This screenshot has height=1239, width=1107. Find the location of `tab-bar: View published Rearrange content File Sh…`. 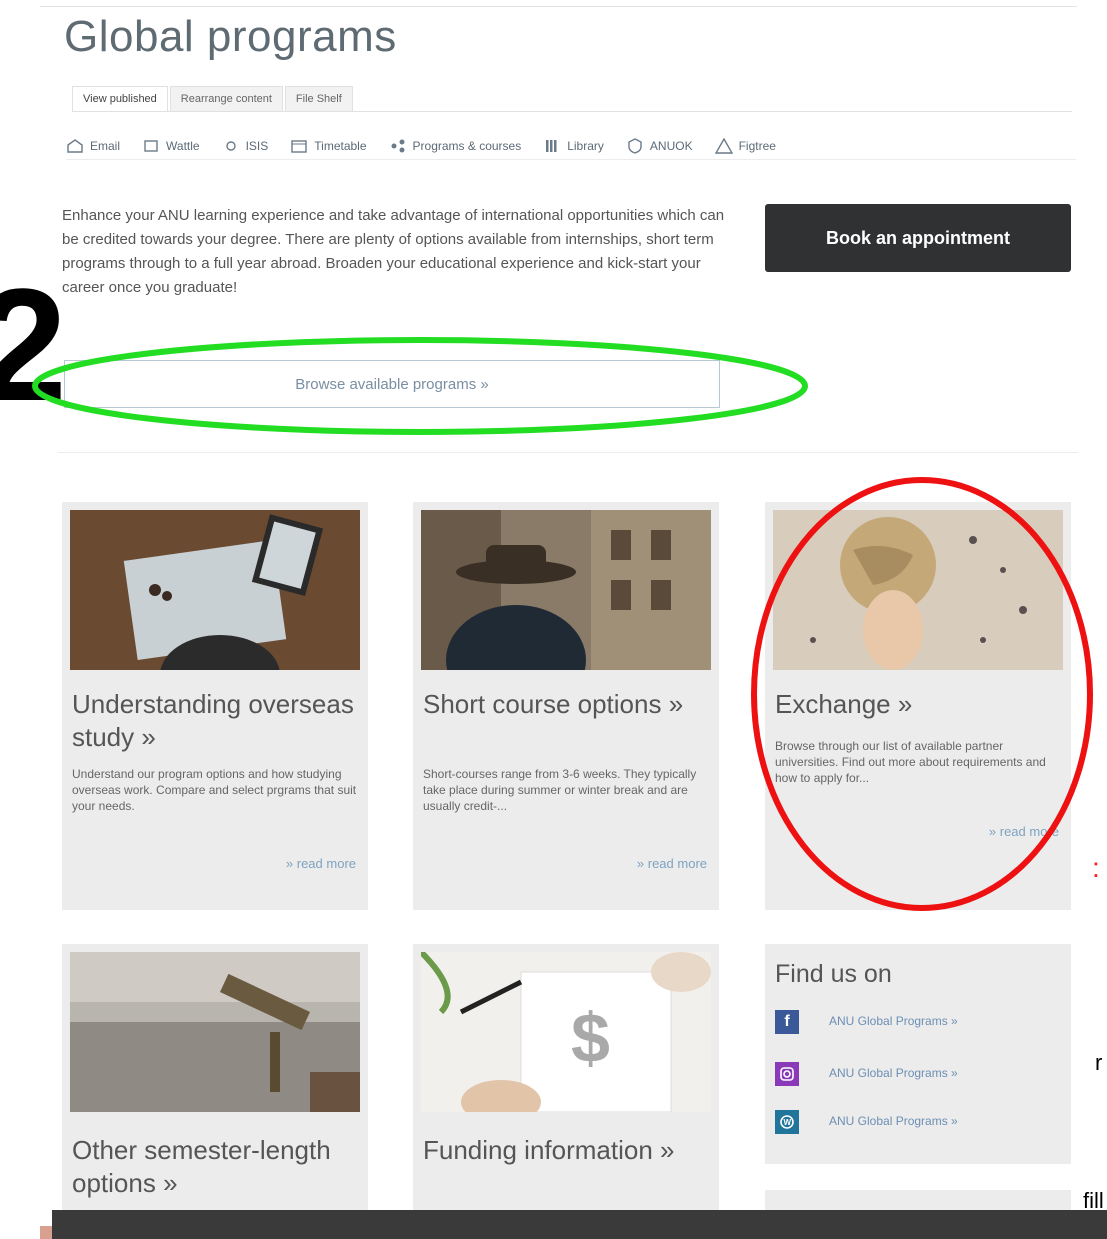

tab-bar: View published Rearrange content File Sh… is located at coordinates (572, 99).